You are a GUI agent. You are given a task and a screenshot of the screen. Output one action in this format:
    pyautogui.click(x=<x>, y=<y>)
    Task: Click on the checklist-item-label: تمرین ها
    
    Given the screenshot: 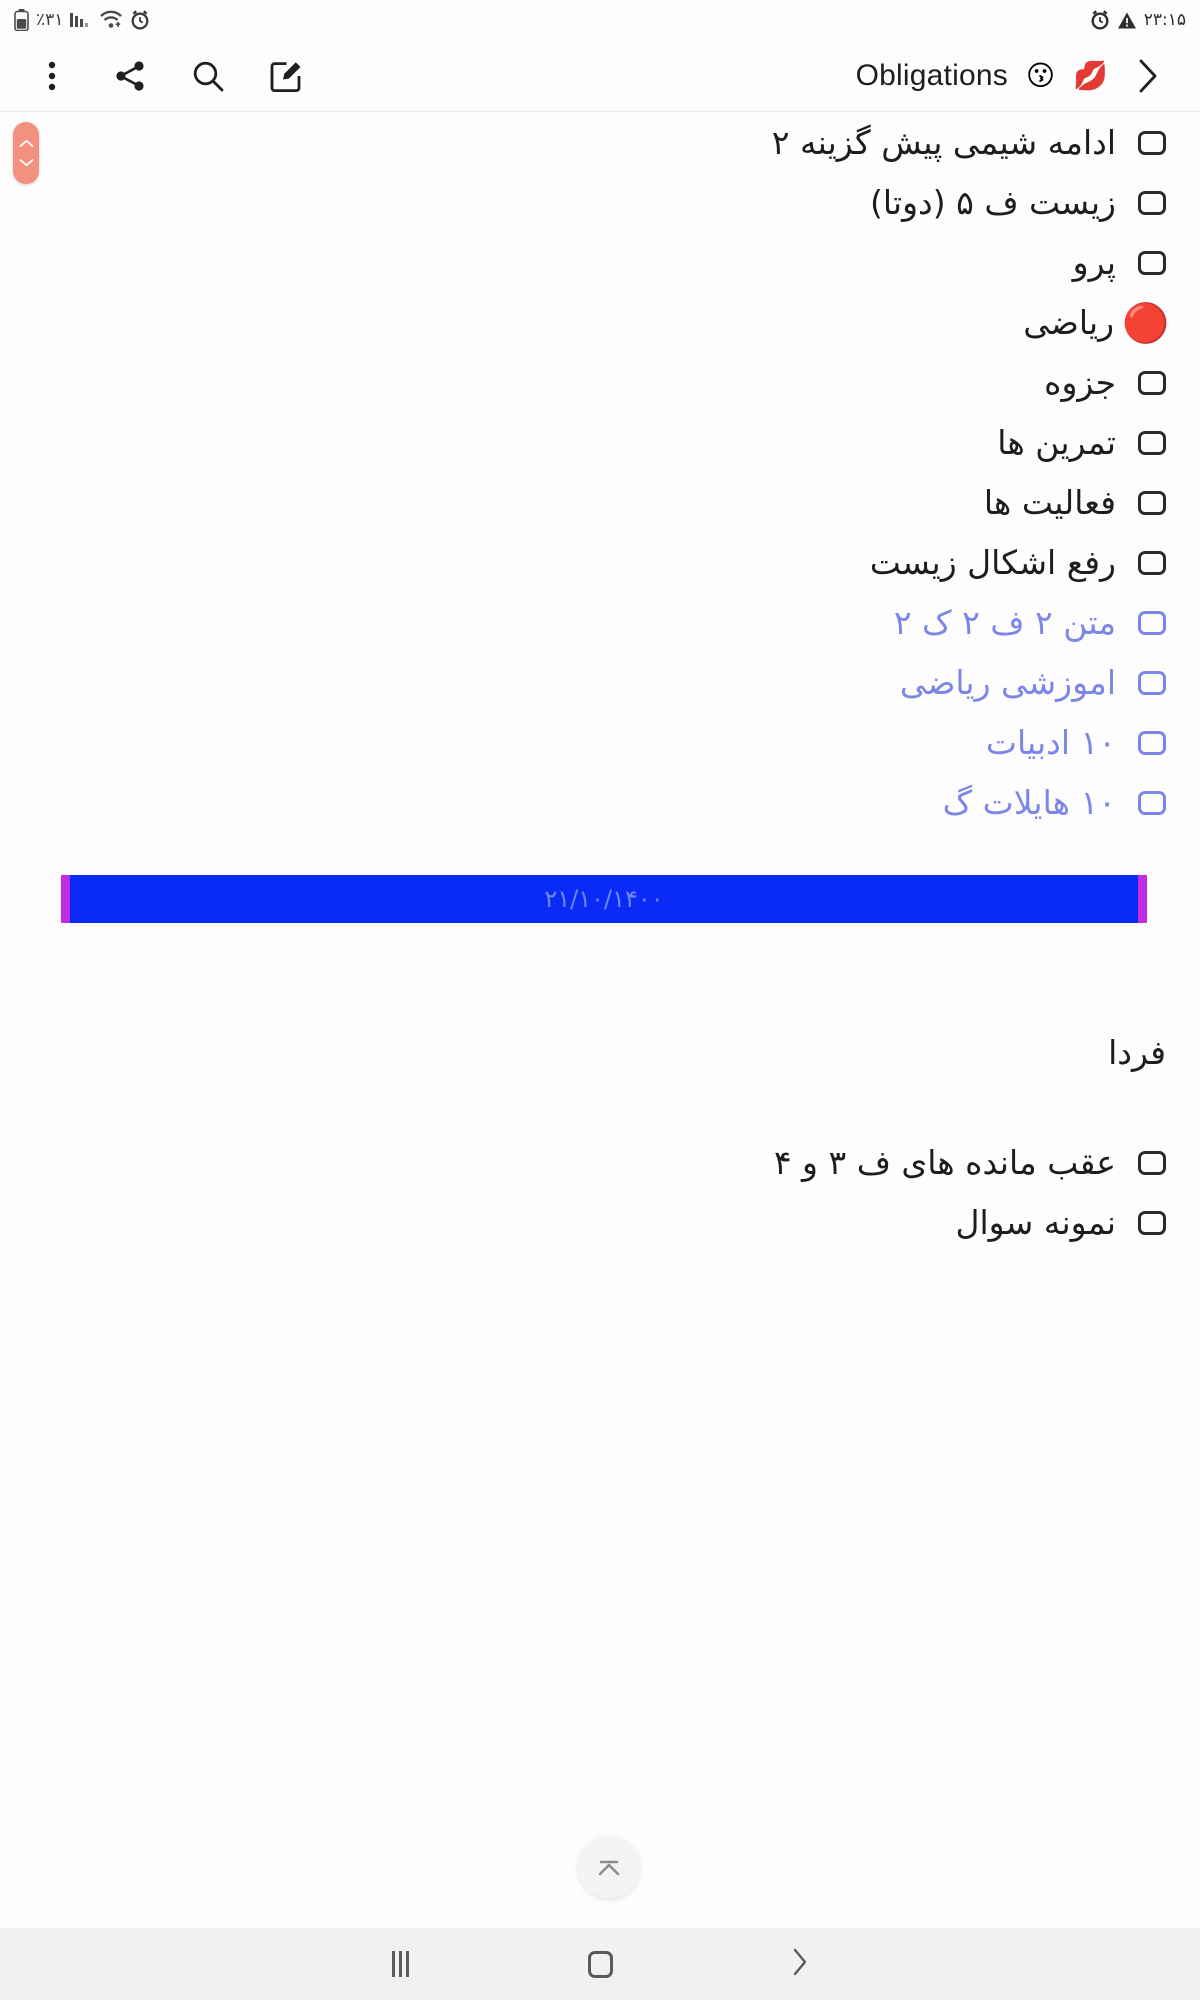 What is the action you would take?
    pyautogui.click(x=1056, y=442)
    